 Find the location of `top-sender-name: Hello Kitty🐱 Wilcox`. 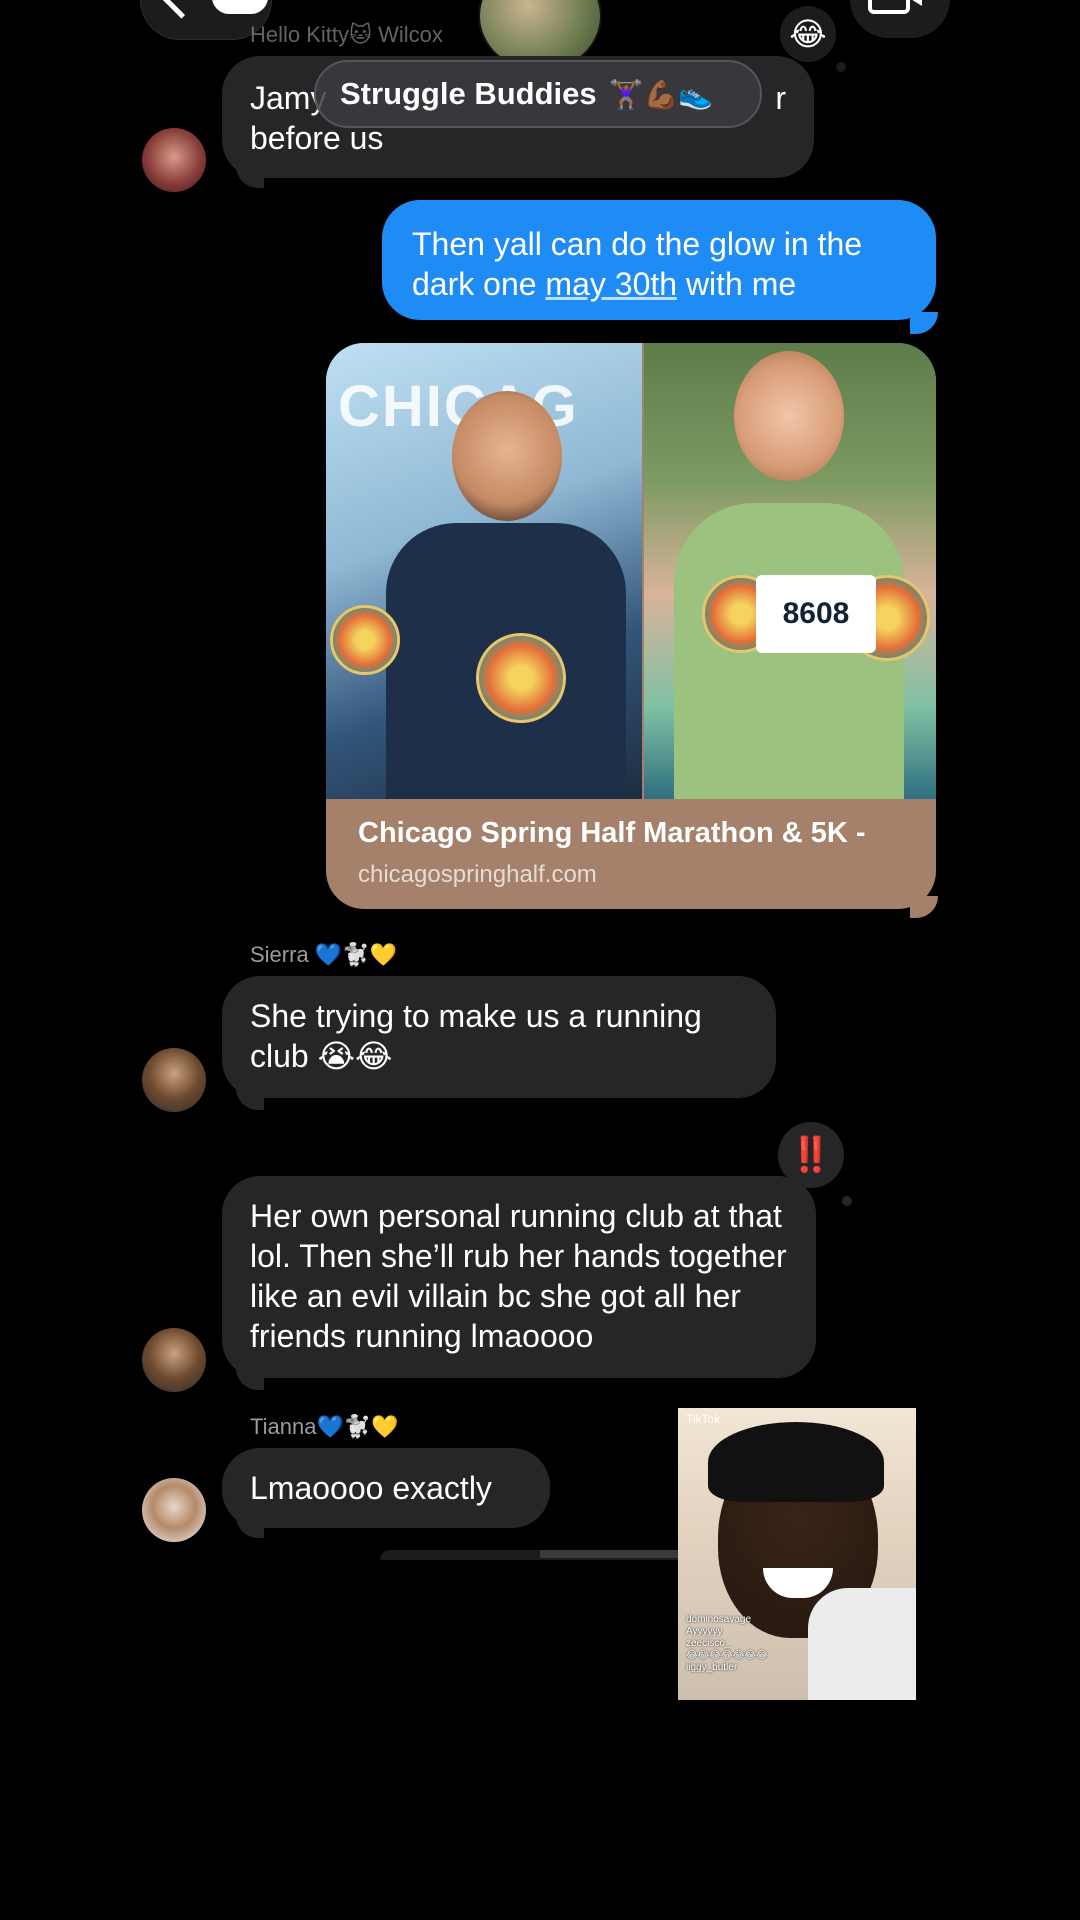

top-sender-name: Hello Kitty🐱 Wilcox is located at coordinates (346, 34).